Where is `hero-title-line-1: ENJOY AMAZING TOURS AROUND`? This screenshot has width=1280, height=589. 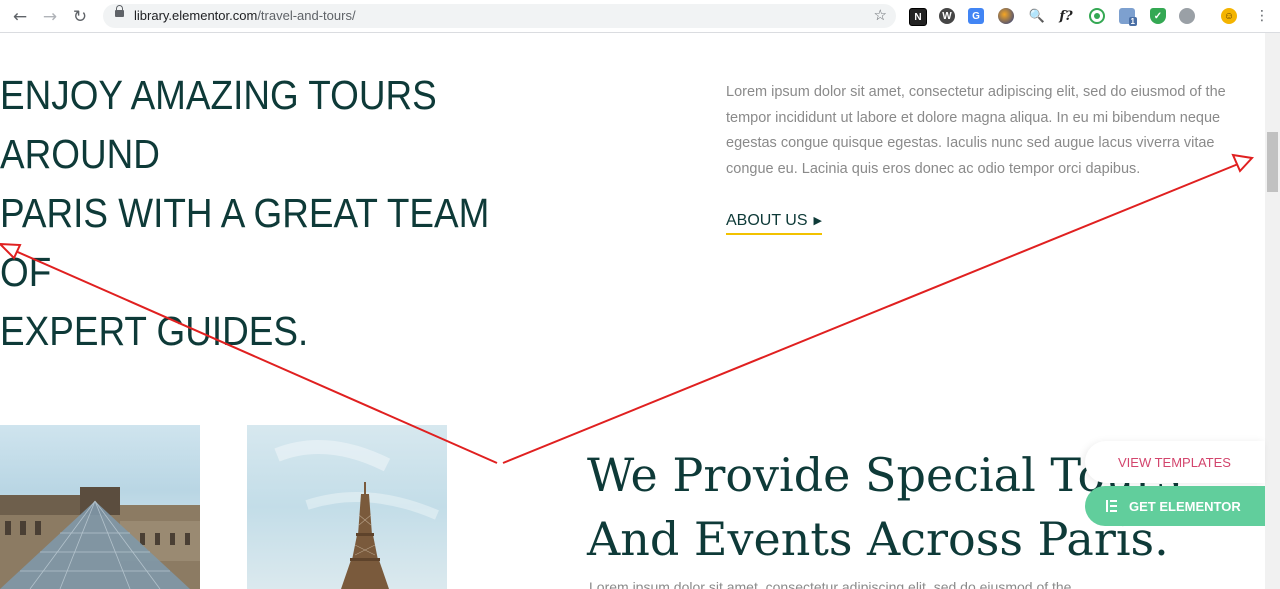 hero-title-line-1: ENJOY AMAZING TOURS AROUND is located at coordinates (218, 124).